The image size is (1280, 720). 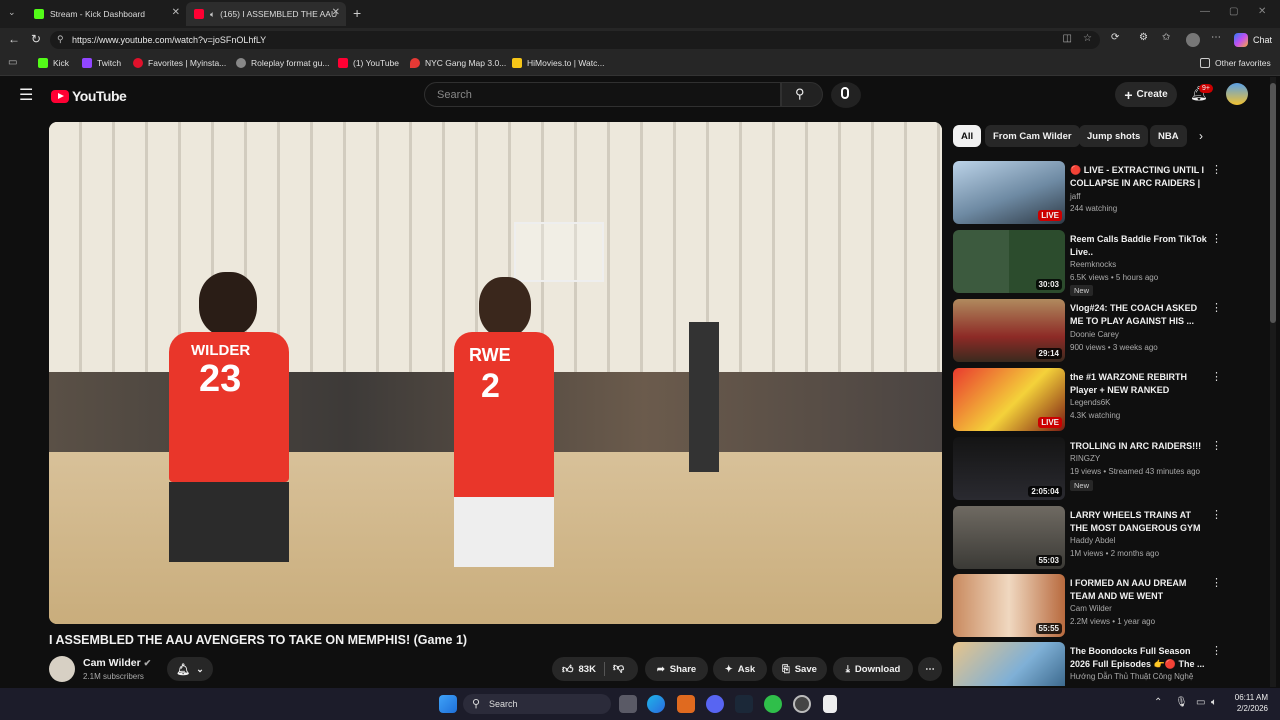 I want to click on reload-icon: ↻, so click(x=36, y=39).